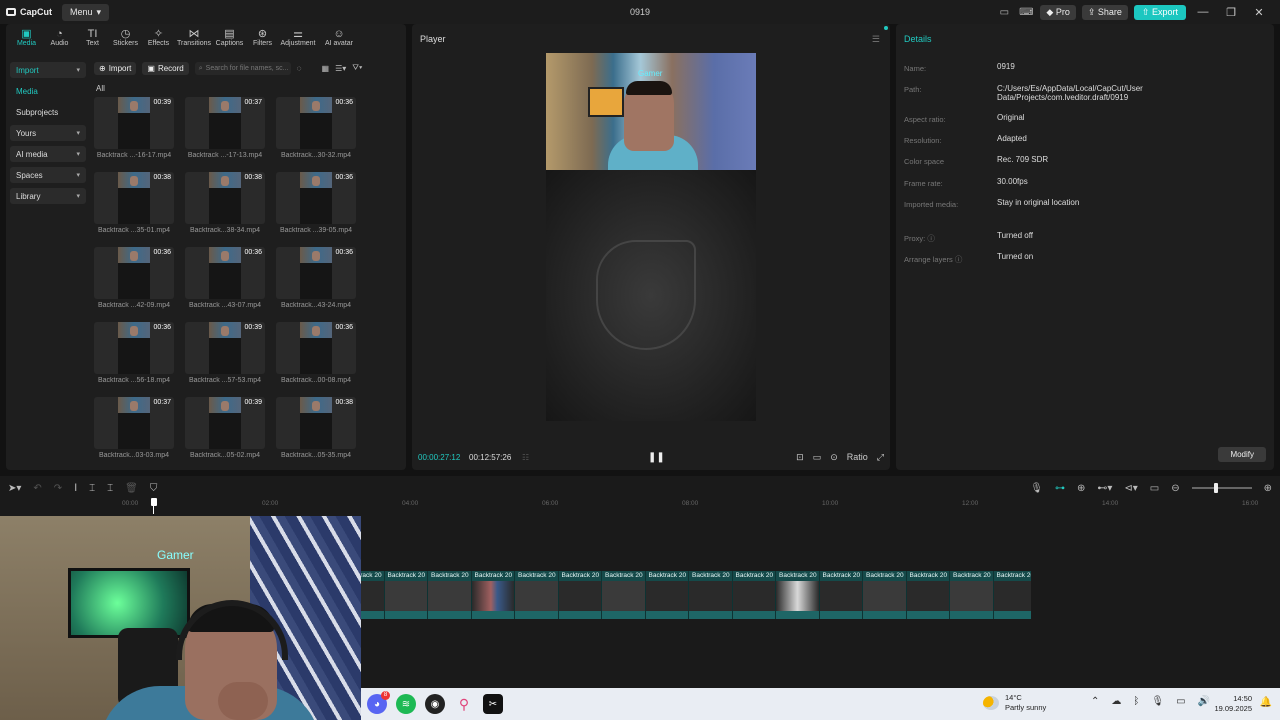 This screenshot has width=1280, height=720. Describe the element at coordinates (406, 704) in the screenshot. I see `spotify-icon: ≋` at that location.